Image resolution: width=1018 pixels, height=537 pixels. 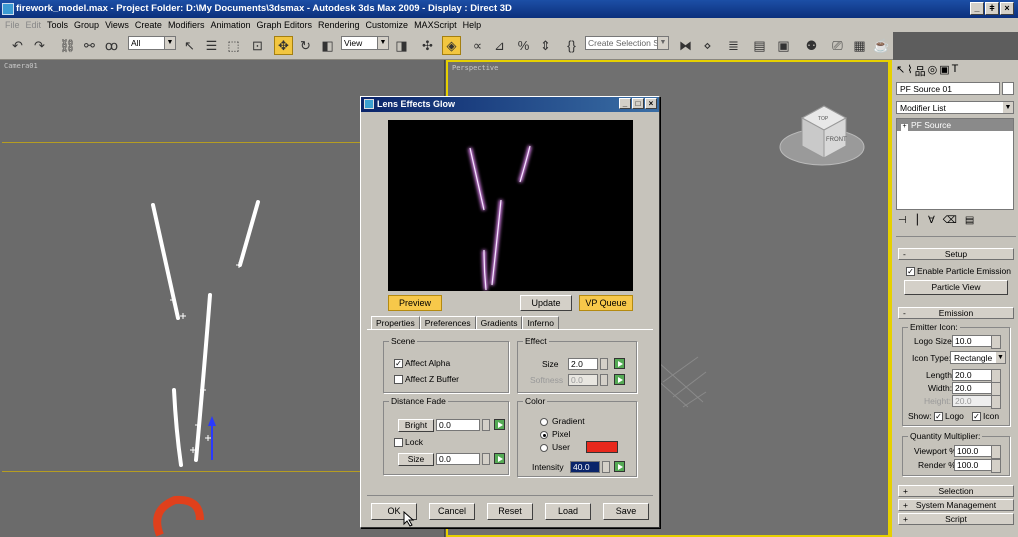 What do you see at coordinates (759, 45) in the screenshot?
I see `curve-editor-icon: ▤` at bounding box center [759, 45].